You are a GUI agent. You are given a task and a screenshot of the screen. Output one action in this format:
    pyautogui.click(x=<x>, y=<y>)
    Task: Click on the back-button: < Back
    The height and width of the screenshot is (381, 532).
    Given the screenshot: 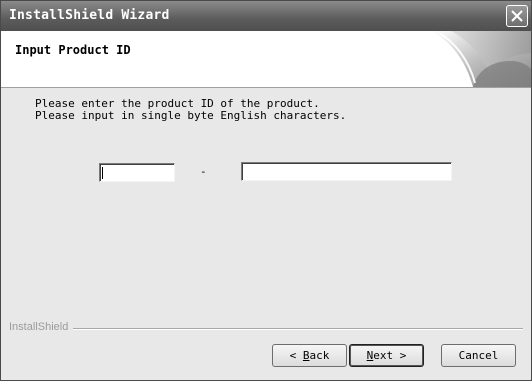 What is the action you would take?
    pyautogui.click(x=309, y=355)
    